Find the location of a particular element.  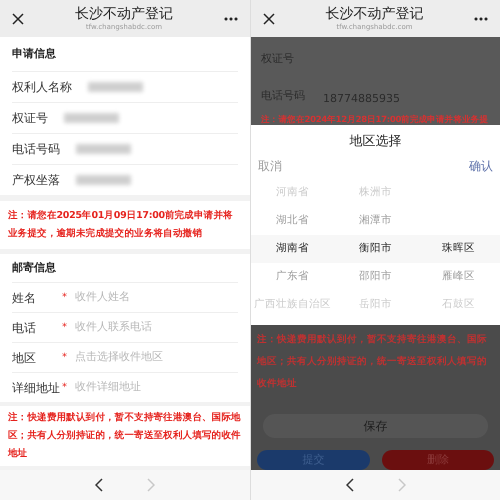

cancel-button: 取消 is located at coordinates (270, 166).